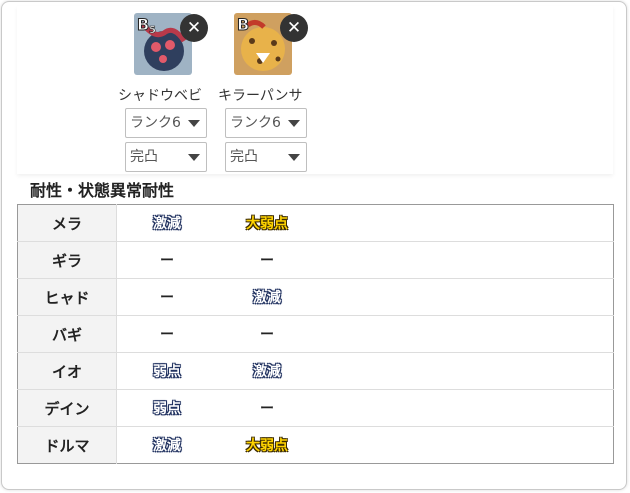 This screenshot has width=630, height=493. Describe the element at coordinates (67, 371) in the screenshot. I see `element-label: イオ` at that location.